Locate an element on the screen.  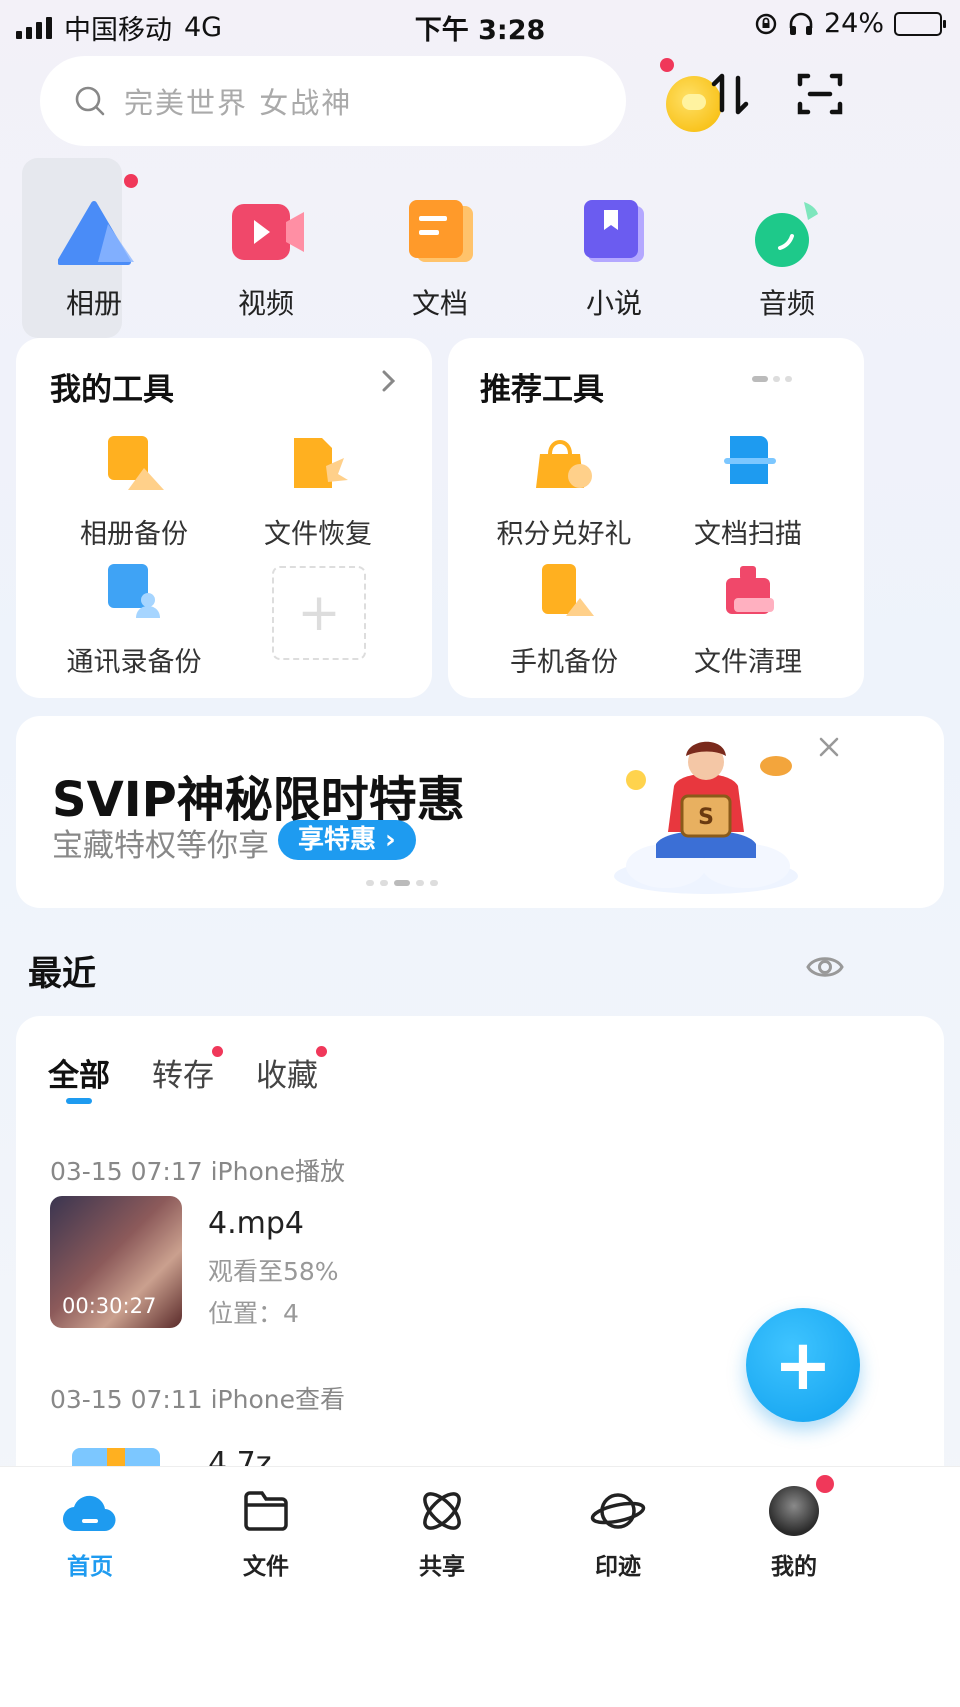
active-tab-indicator is located at coordinates (79, 1101).